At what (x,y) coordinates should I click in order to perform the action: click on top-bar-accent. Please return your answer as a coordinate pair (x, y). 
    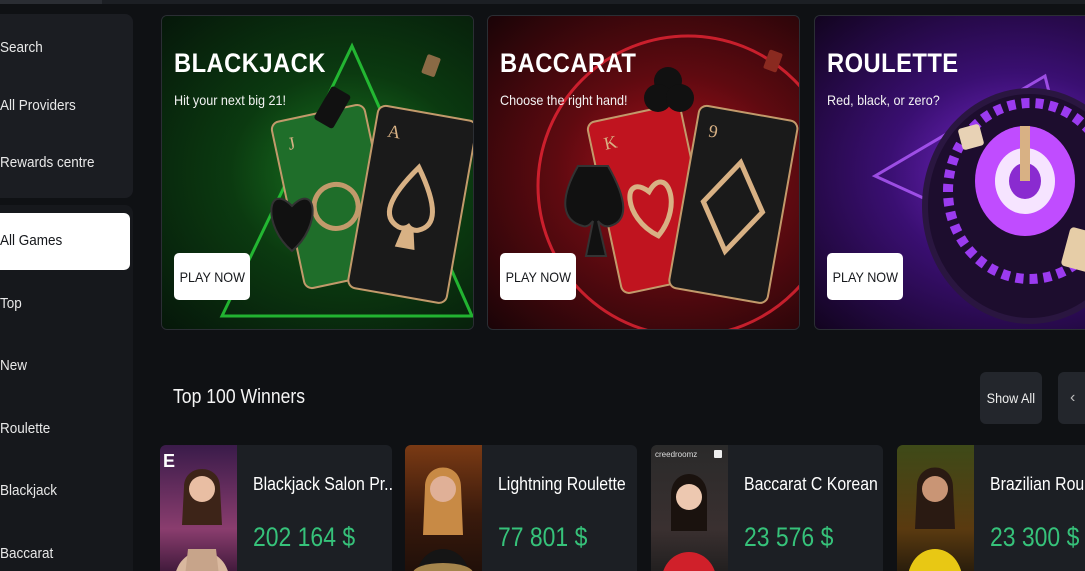
    Looking at the image, I should click on (51, 2).